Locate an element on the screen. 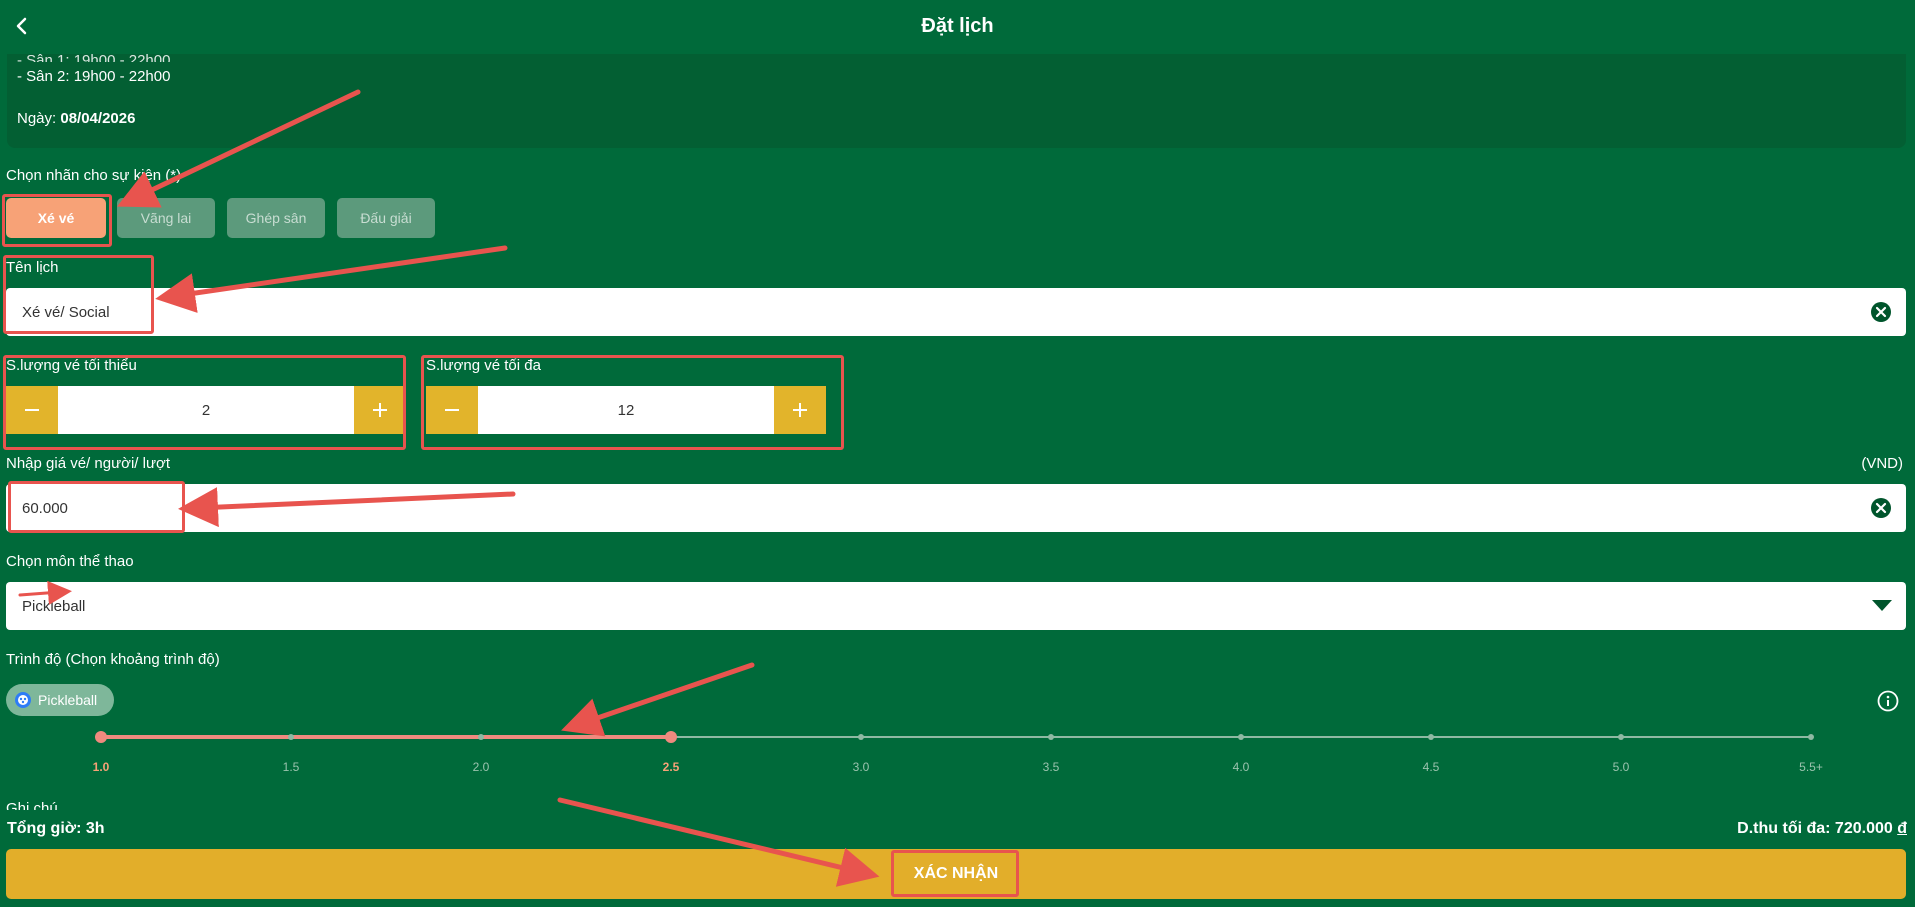  page-title: Đặt lịch is located at coordinates (957, 26).